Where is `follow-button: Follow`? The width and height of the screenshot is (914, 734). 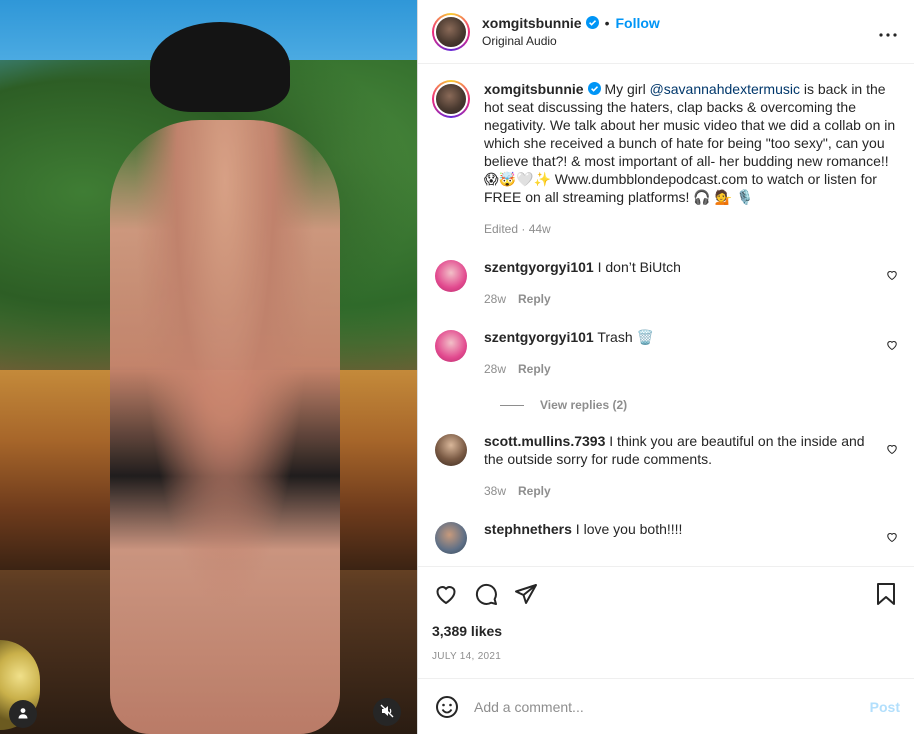
follow-button: Follow is located at coordinates (637, 23).